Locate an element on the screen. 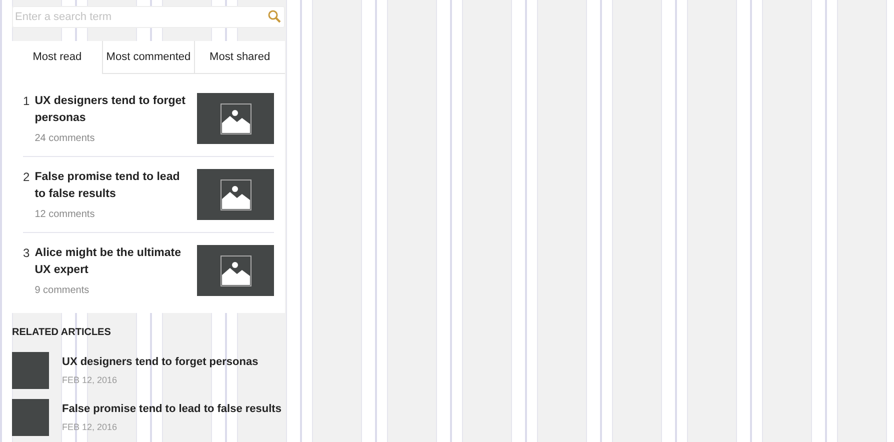  rank-number: 2 is located at coordinates (26, 177).